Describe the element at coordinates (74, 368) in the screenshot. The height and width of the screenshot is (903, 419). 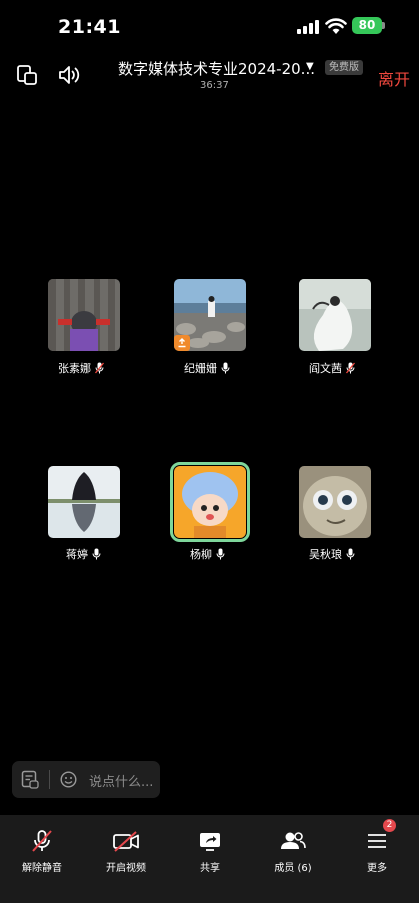
I see `participant-name: 张素娜` at that location.